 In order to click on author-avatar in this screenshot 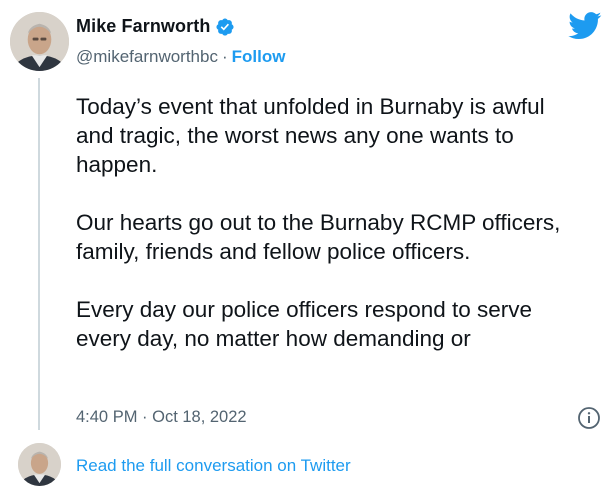, I will do `click(39, 41)`.